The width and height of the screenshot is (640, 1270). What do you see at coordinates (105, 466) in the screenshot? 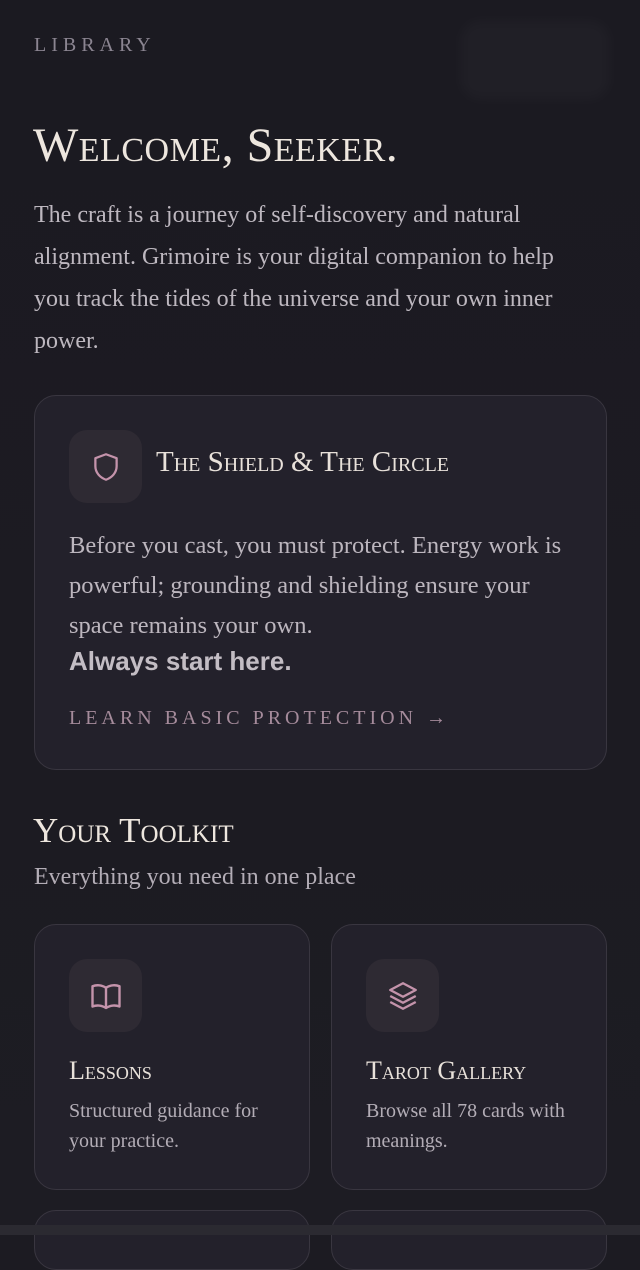
I see `shield-icon` at bounding box center [105, 466].